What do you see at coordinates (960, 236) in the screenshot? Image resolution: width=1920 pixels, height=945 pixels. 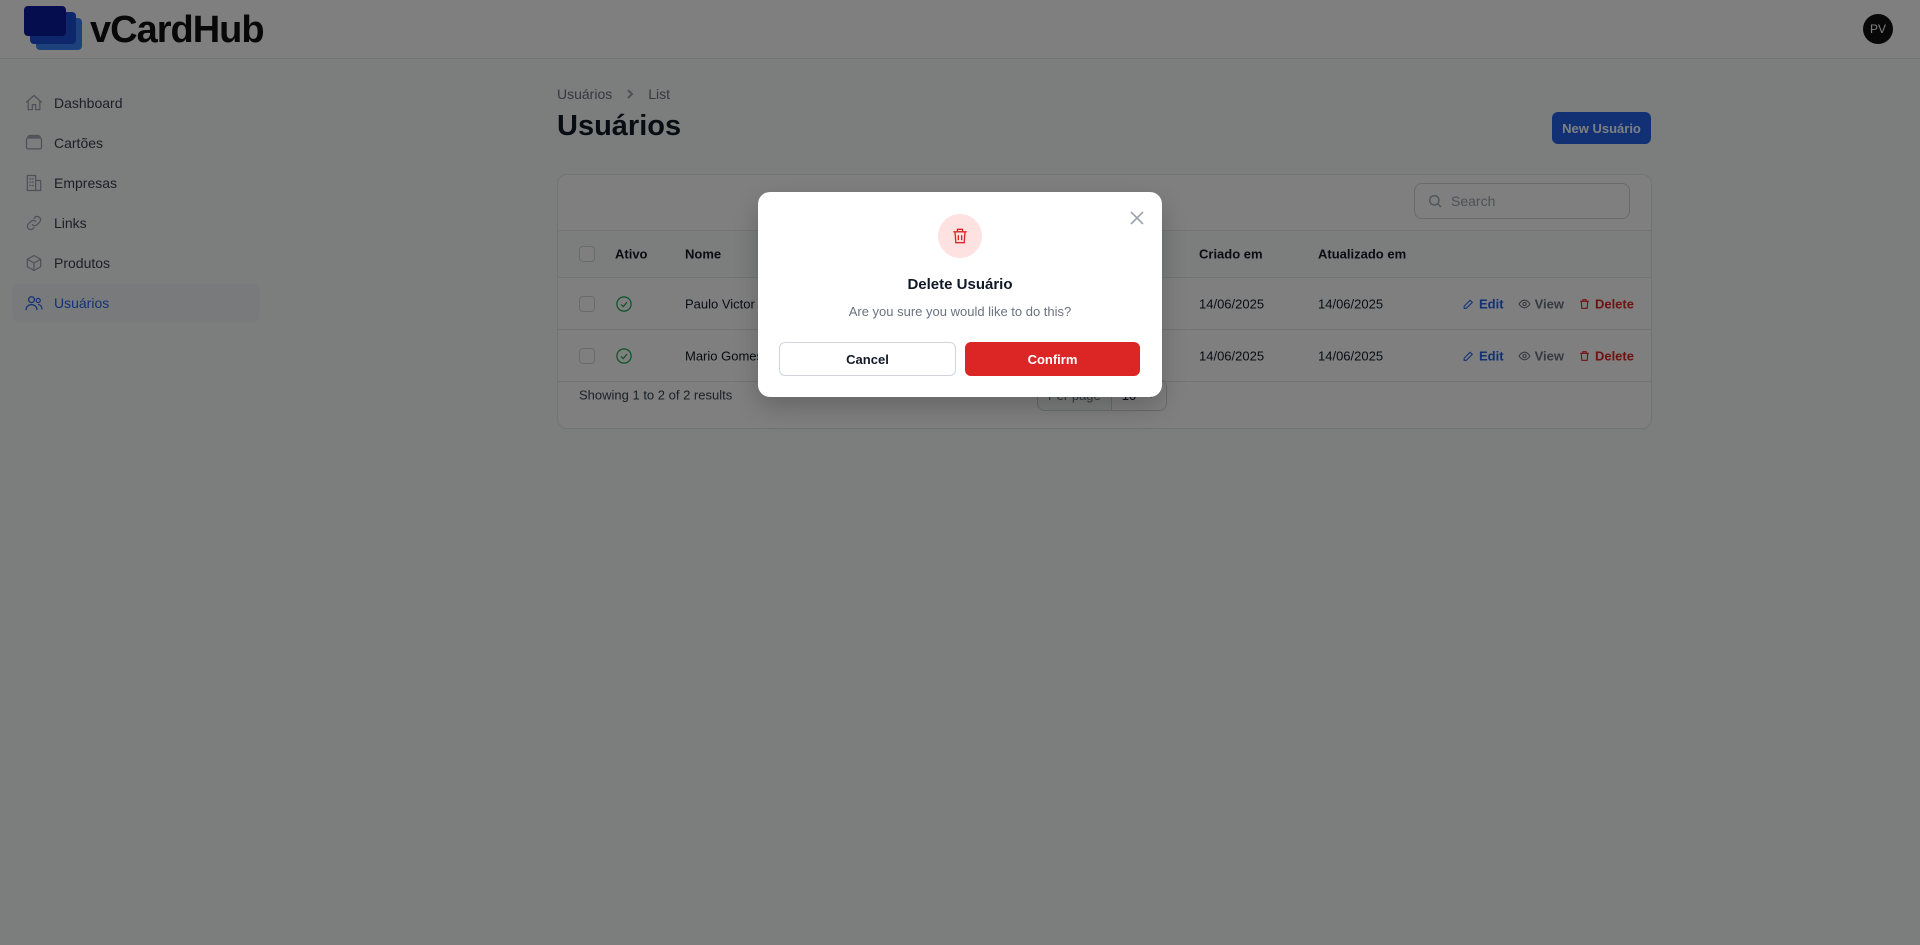 I see `trash-icon` at bounding box center [960, 236].